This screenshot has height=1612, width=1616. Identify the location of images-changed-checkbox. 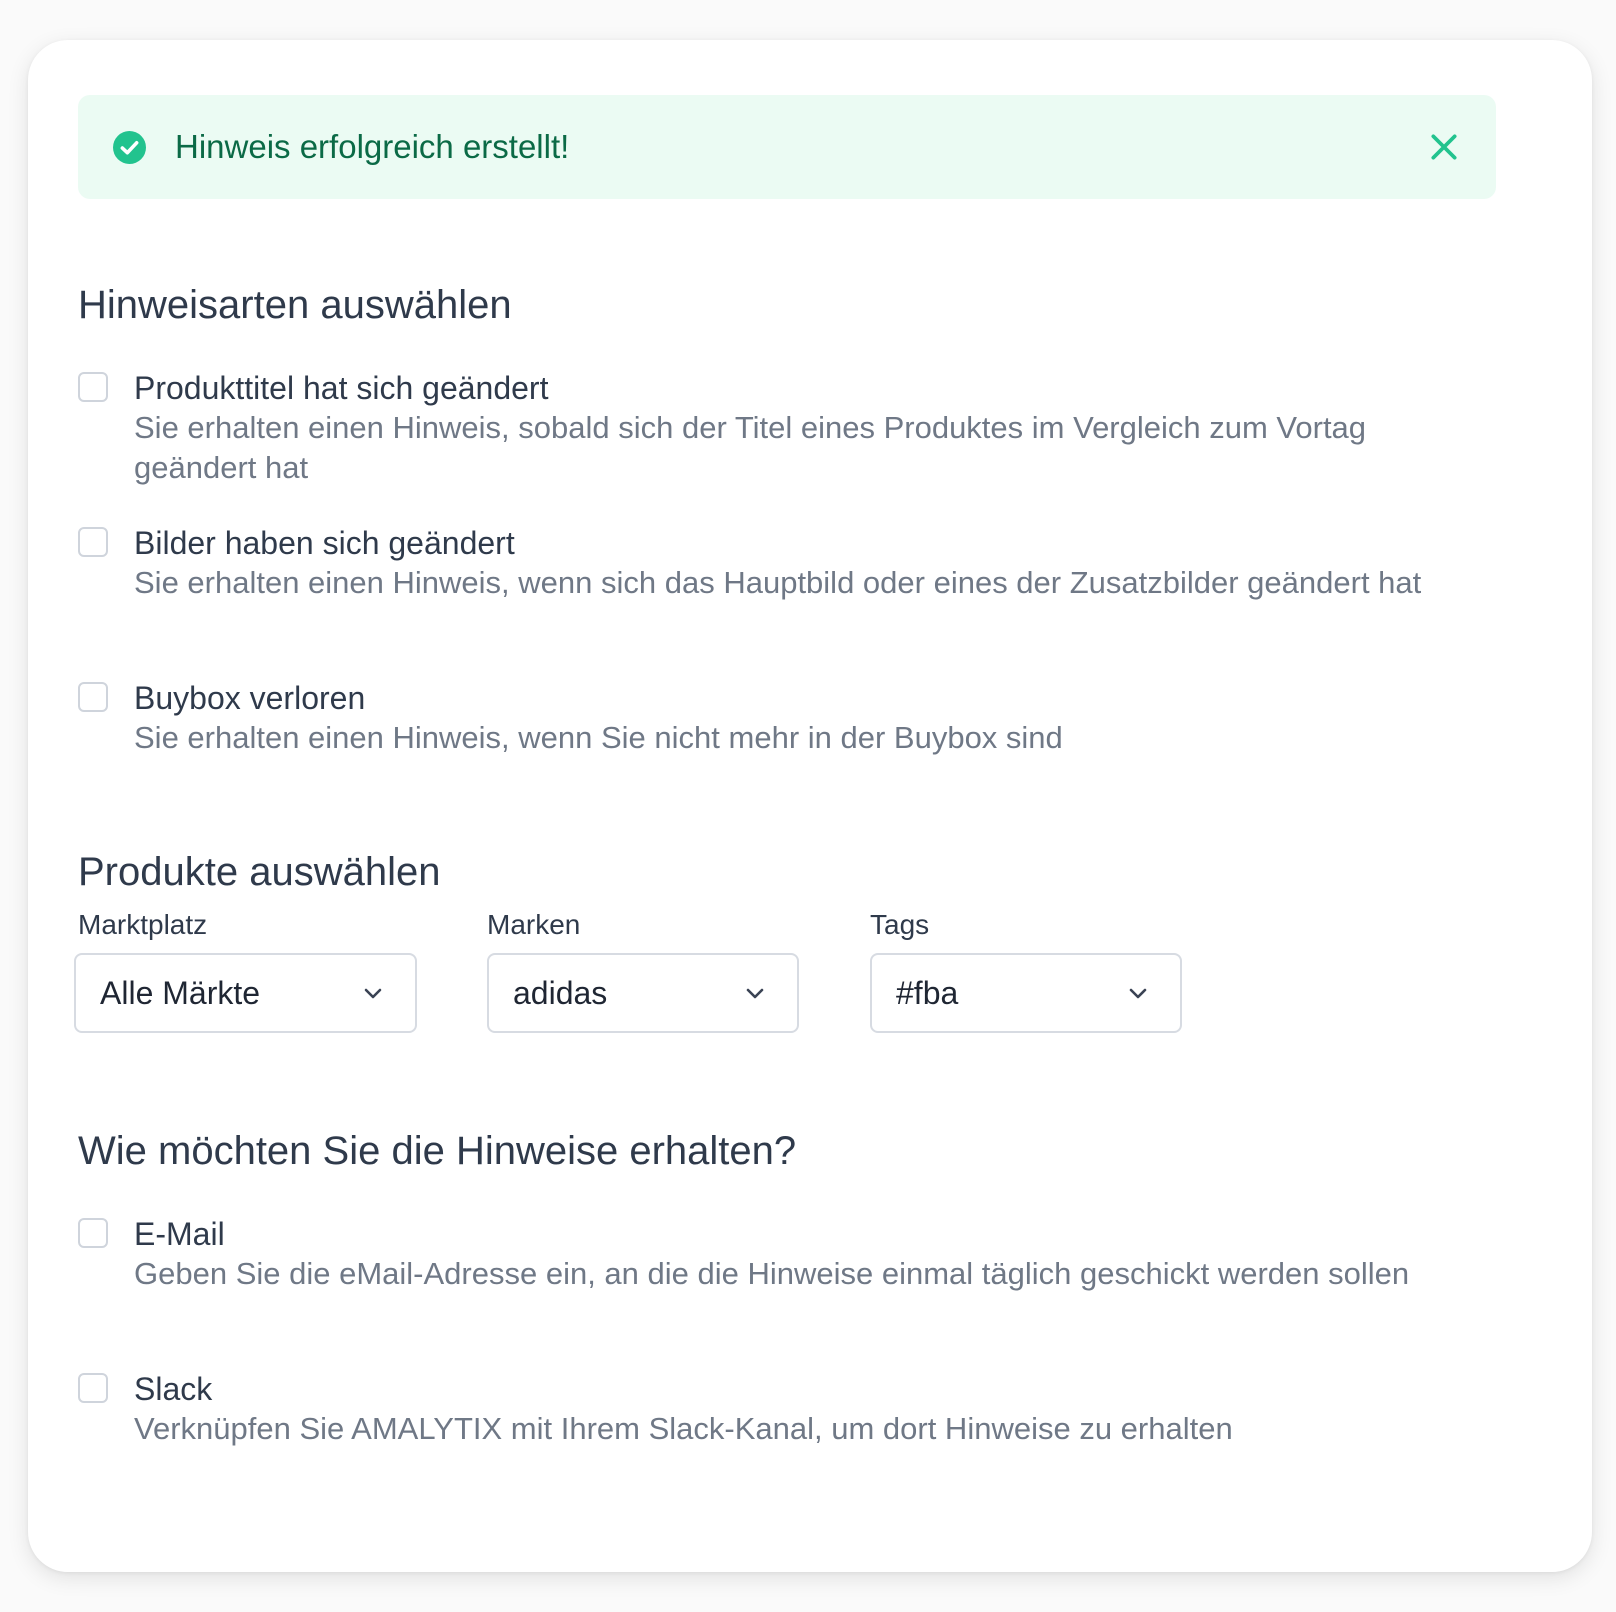
(93, 542).